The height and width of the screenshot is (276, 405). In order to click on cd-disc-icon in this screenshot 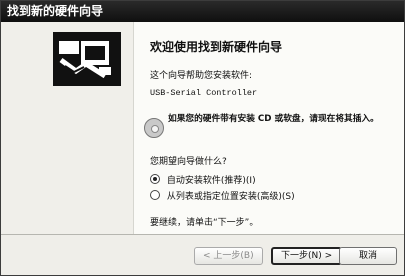, I will do `click(154, 128)`.